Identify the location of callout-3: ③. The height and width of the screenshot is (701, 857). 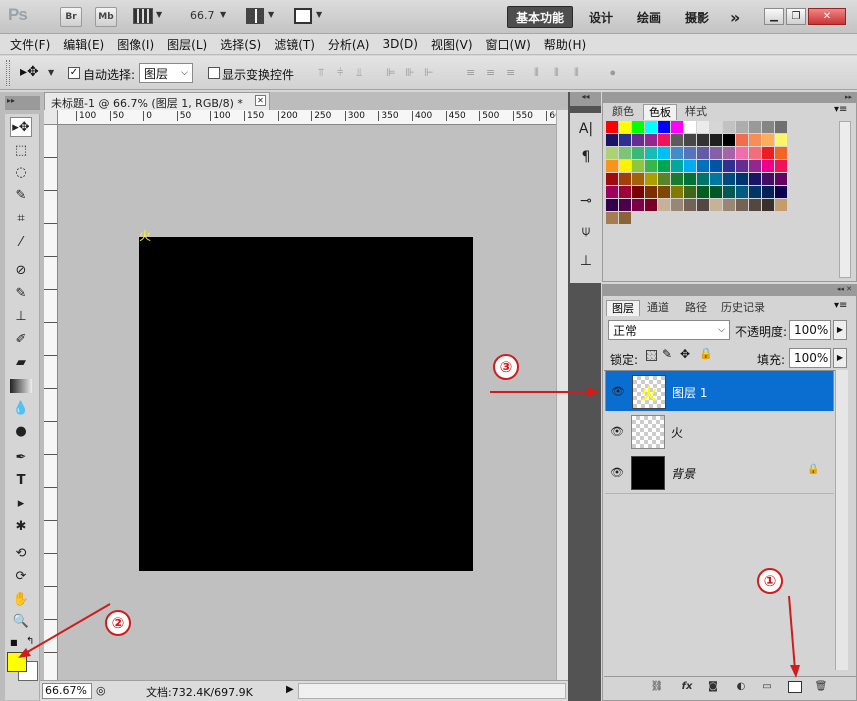
(506, 367).